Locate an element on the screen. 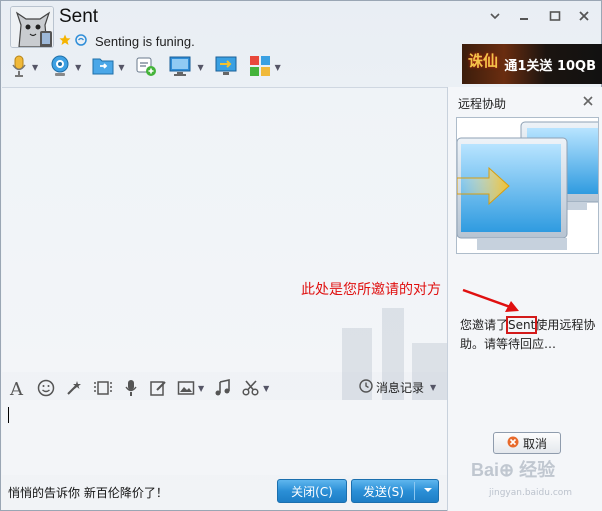 This screenshot has width=602, height=511. close-button: 关闭(C) is located at coordinates (312, 491).